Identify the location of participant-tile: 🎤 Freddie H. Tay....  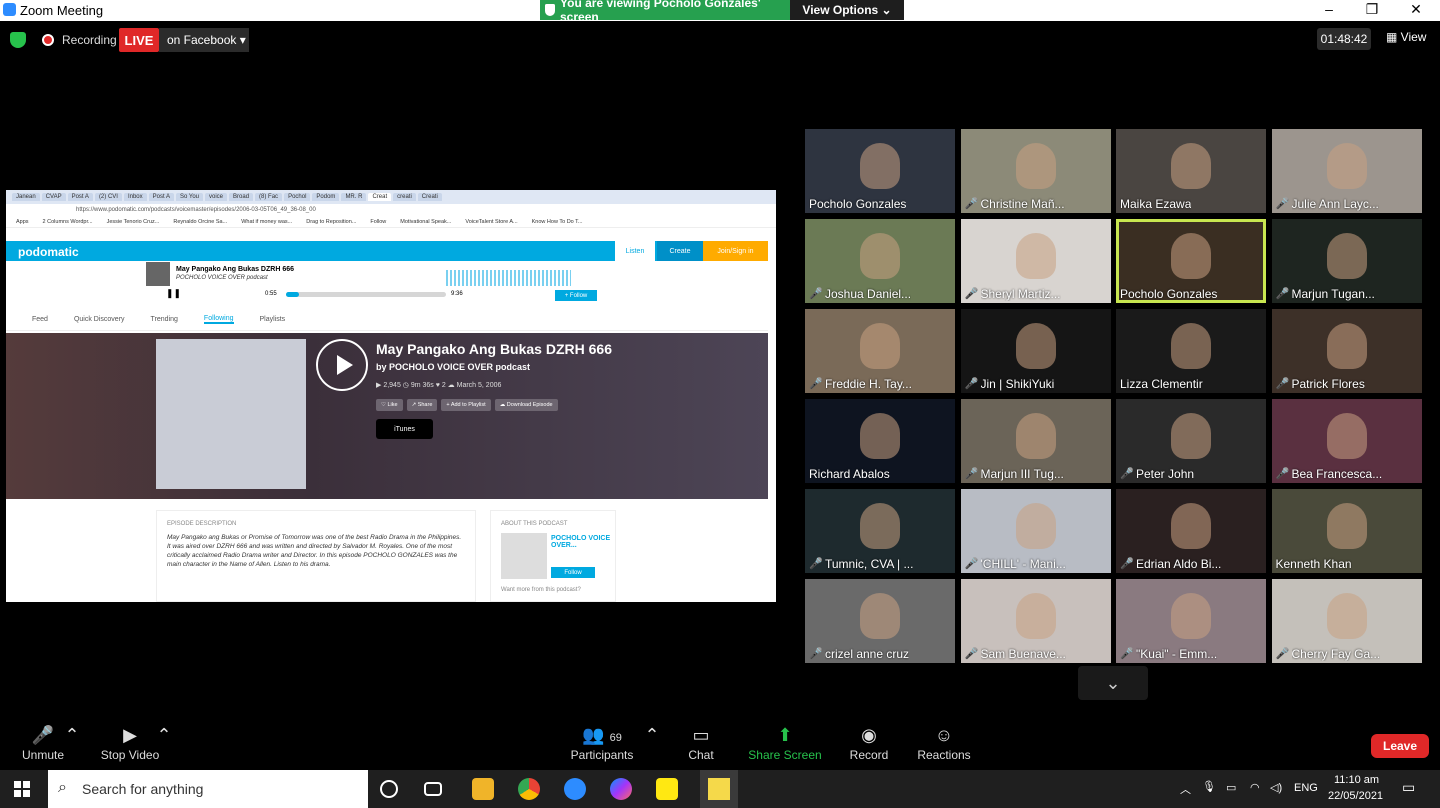
(880, 351).